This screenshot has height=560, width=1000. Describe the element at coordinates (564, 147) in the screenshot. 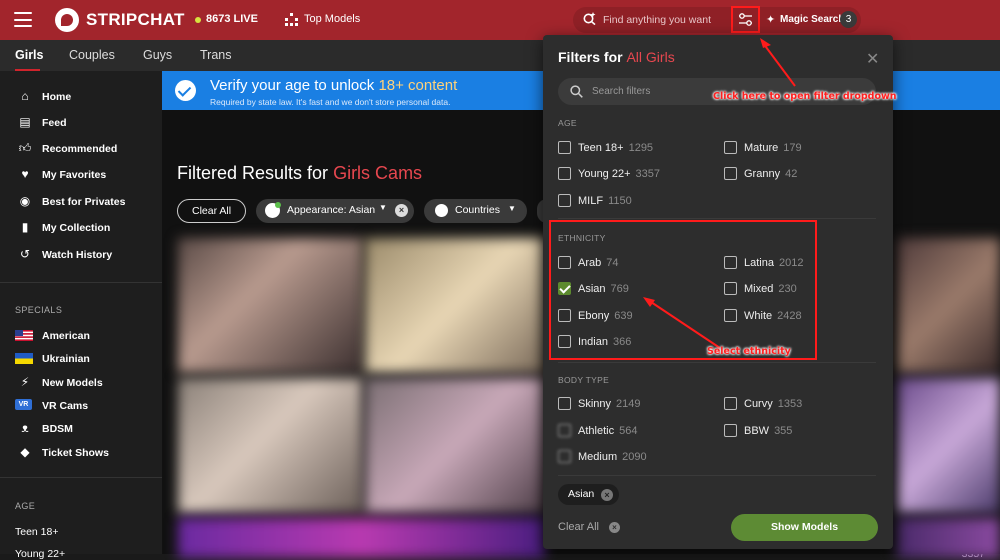

I see `age-teen-checkbox` at that location.